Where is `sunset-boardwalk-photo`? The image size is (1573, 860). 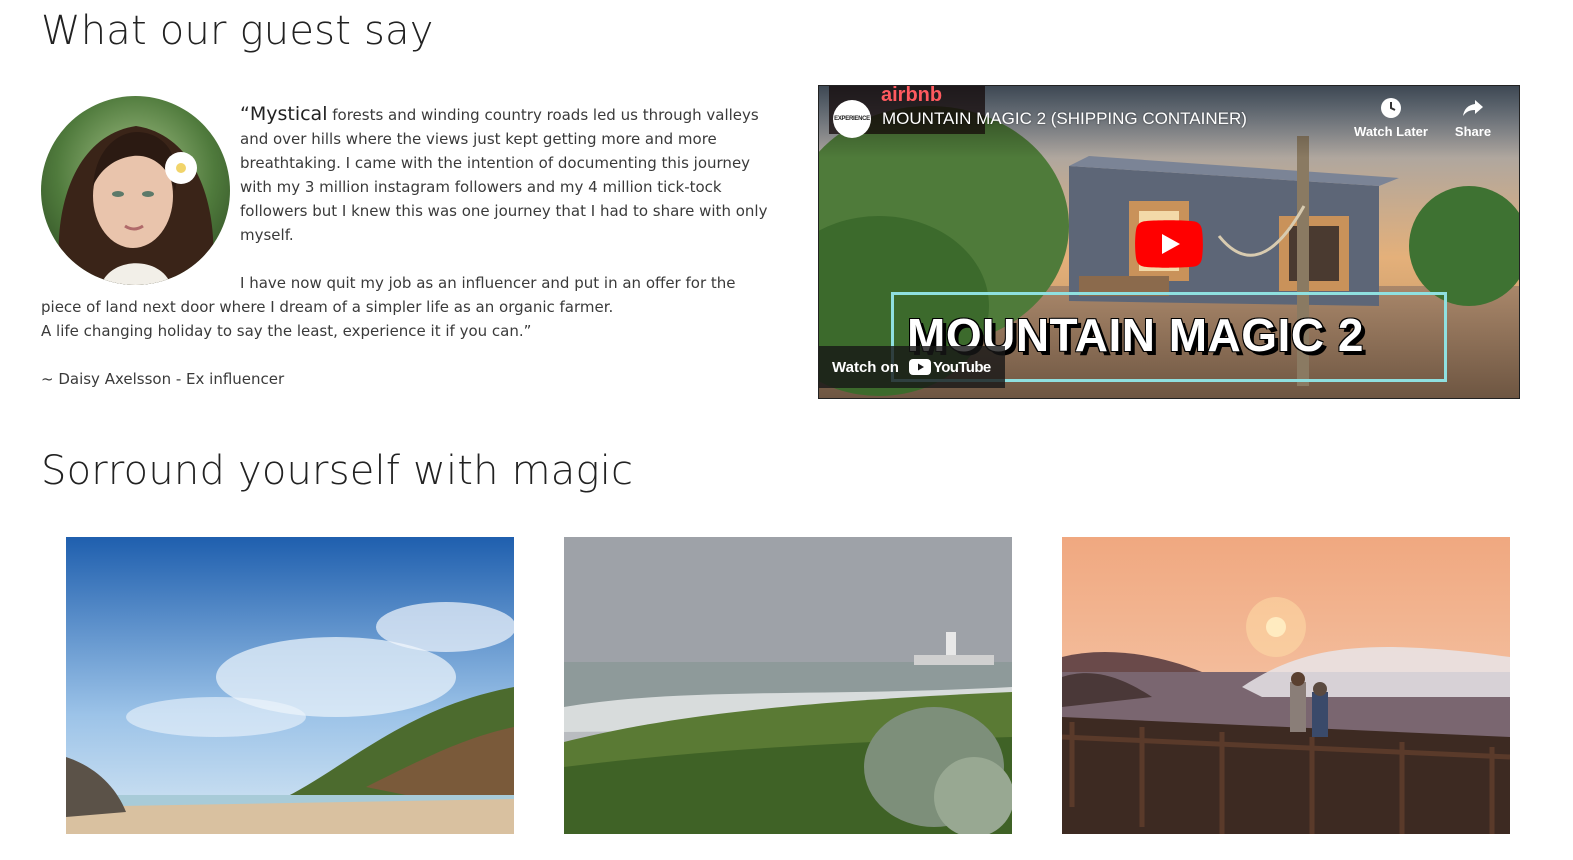
sunset-boardwalk-photo is located at coordinates (1286, 685).